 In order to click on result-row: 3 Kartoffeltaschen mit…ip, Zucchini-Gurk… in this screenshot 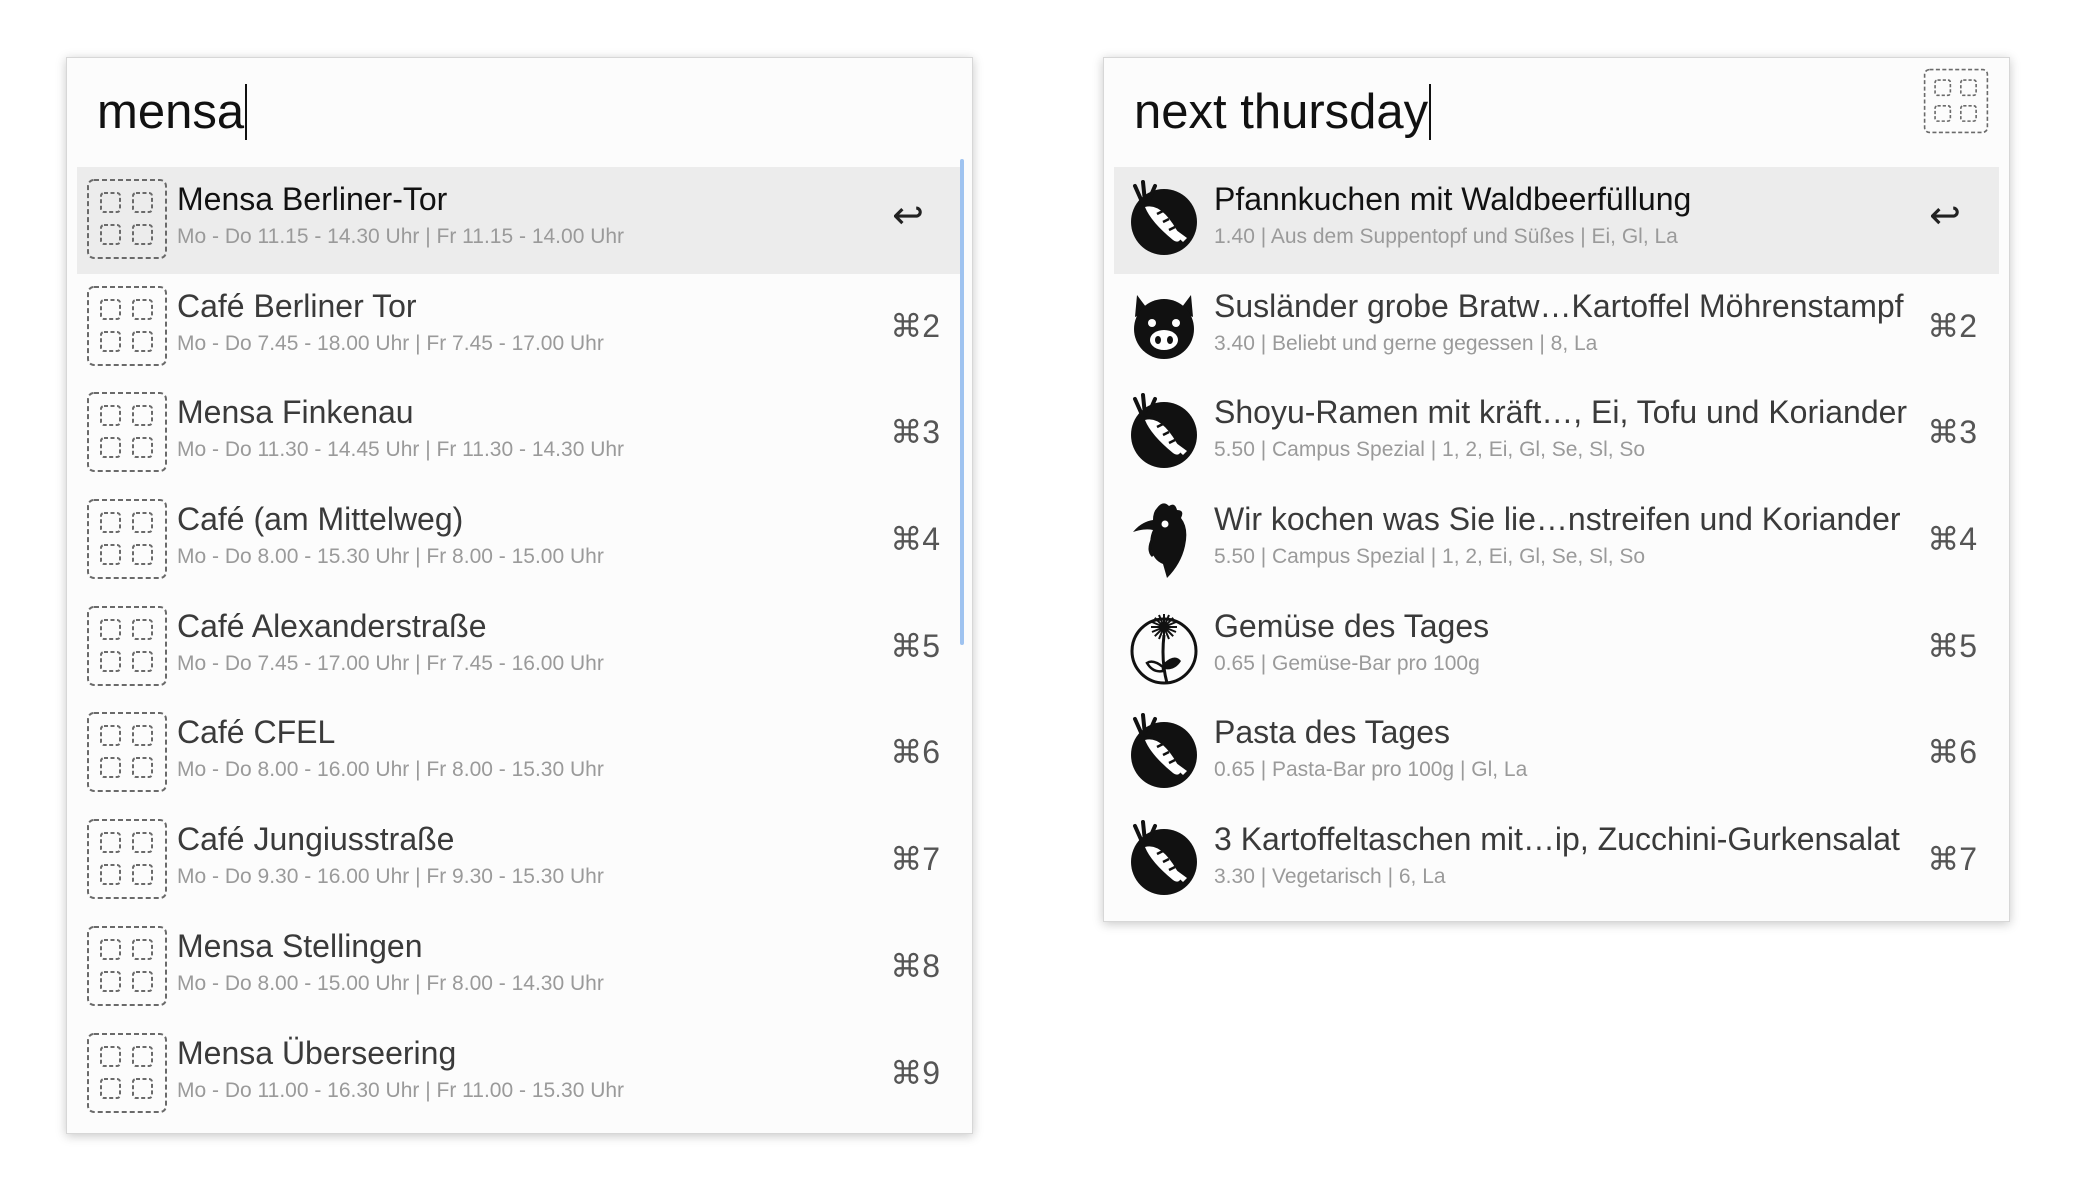, I will do `click(1556, 860)`.